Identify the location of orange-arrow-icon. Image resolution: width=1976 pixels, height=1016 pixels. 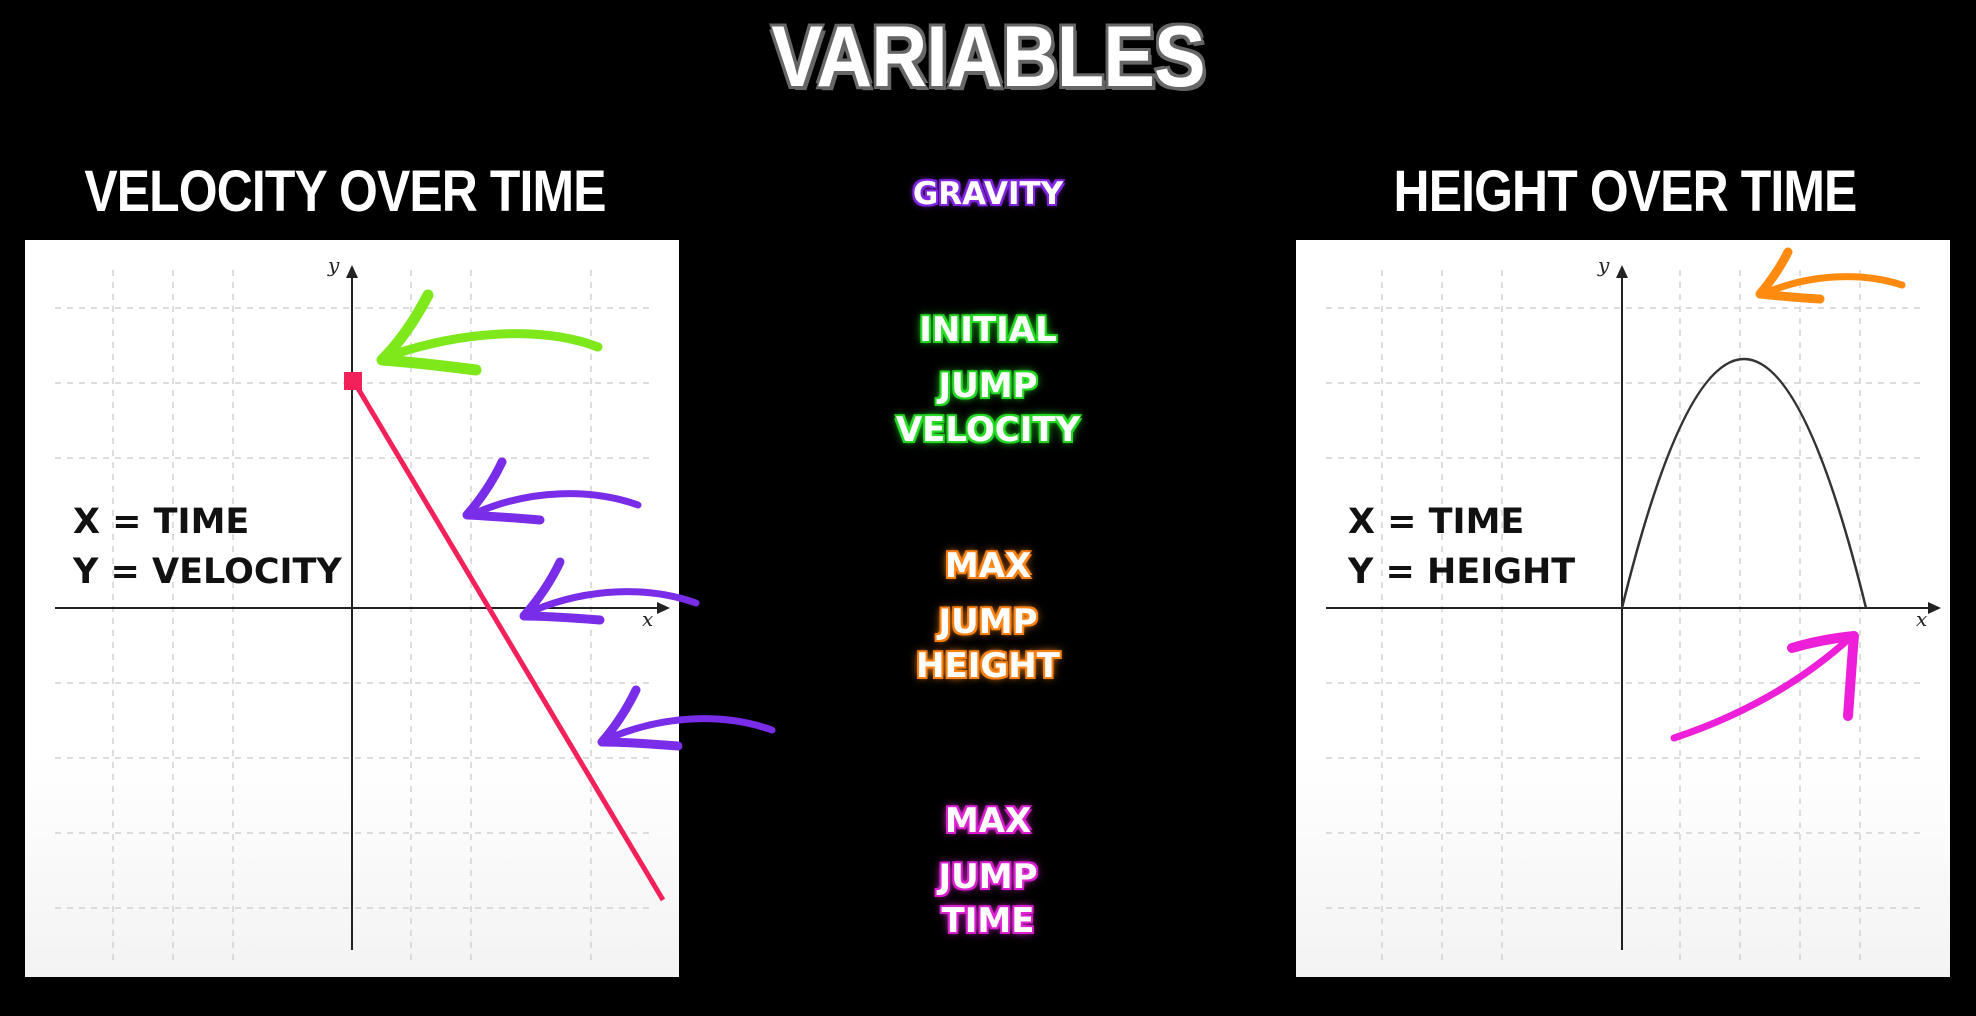
(1830, 275).